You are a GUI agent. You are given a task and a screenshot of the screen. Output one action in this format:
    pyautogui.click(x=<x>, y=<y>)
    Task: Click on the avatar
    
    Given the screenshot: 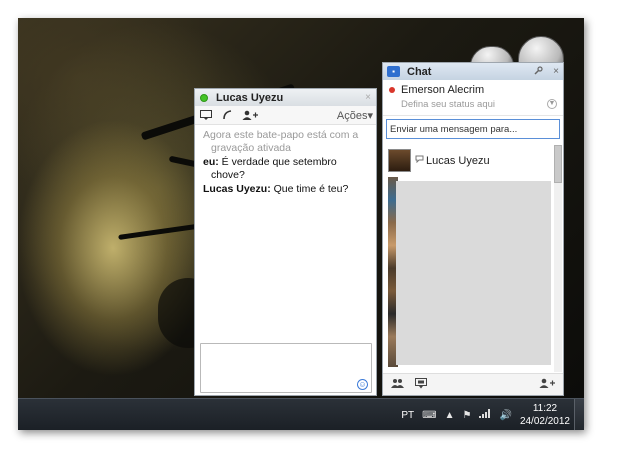 What is the action you would take?
    pyautogui.click(x=399, y=160)
    